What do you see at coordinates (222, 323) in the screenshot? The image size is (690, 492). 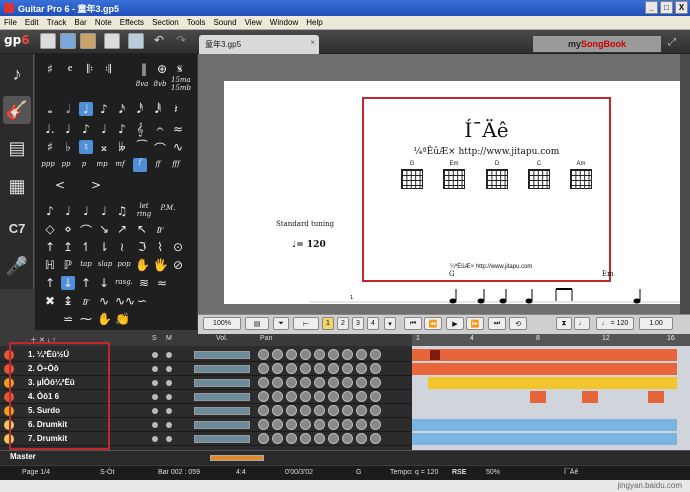 I see `zoom-select: 100%` at bounding box center [222, 323].